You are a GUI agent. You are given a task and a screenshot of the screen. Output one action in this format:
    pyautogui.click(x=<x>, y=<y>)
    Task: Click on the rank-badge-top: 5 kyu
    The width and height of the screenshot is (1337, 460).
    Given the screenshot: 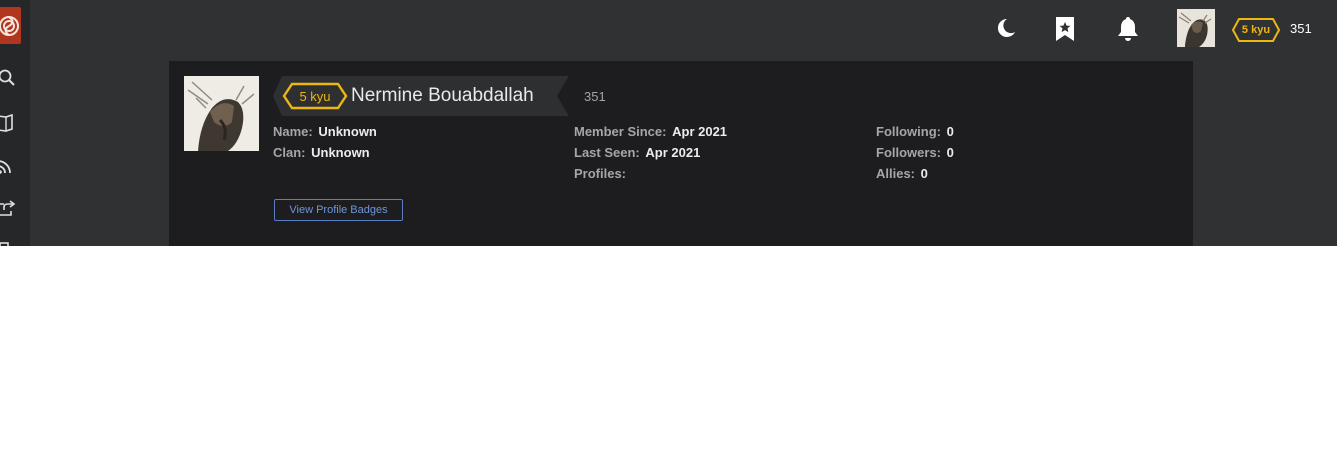 What is the action you would take?
    pyautogui.click(x=1256, y=30)
    